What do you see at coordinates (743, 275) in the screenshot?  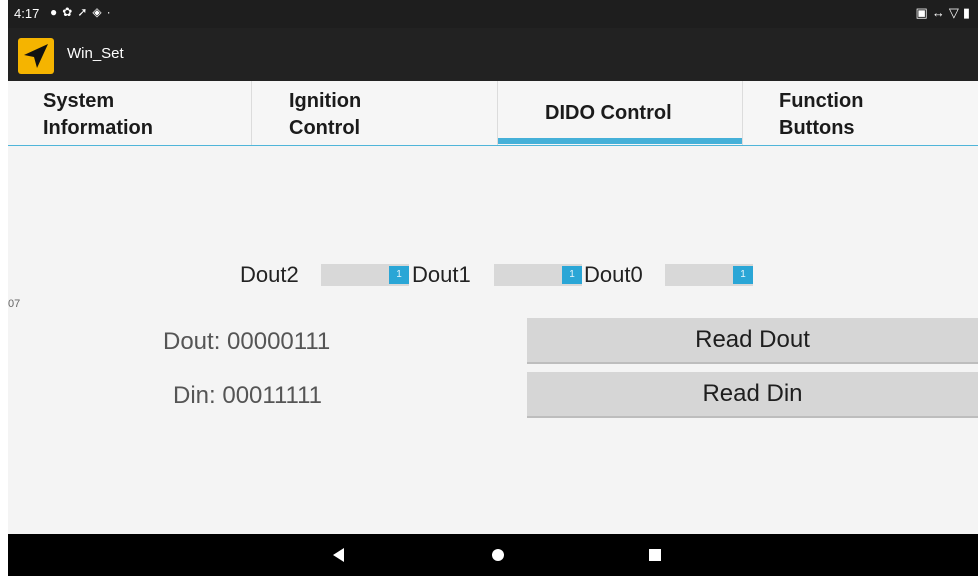 I see `dout0-toggle-thumb: 1` at bounding box center [743, 275].